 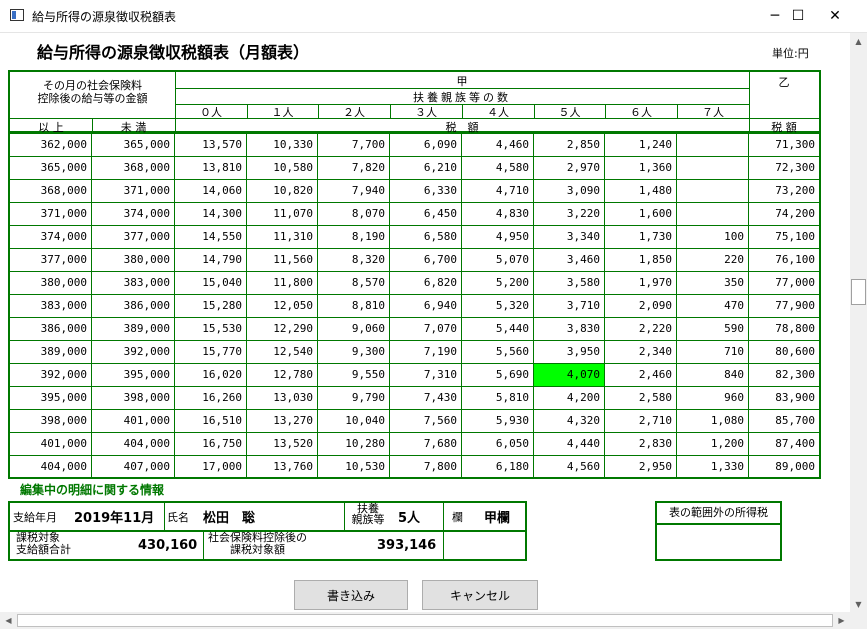 I want to click on otsu-tax-cell: 76,100, so click(x=784, y=260).